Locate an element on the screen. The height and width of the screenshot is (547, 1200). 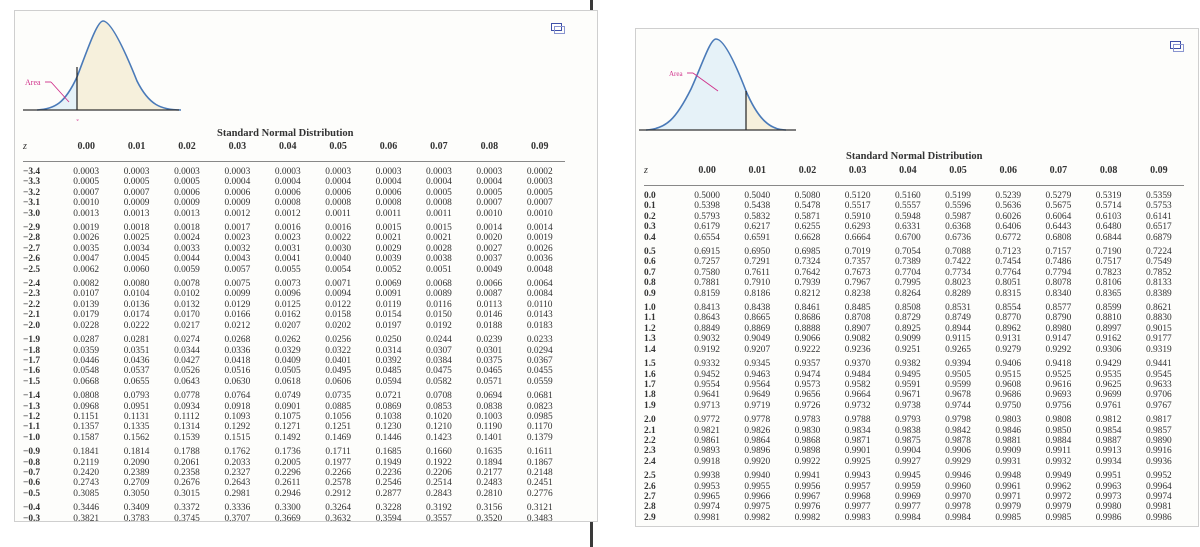
probability-cell: 0.8997 is located at coordinates (1108, 328).